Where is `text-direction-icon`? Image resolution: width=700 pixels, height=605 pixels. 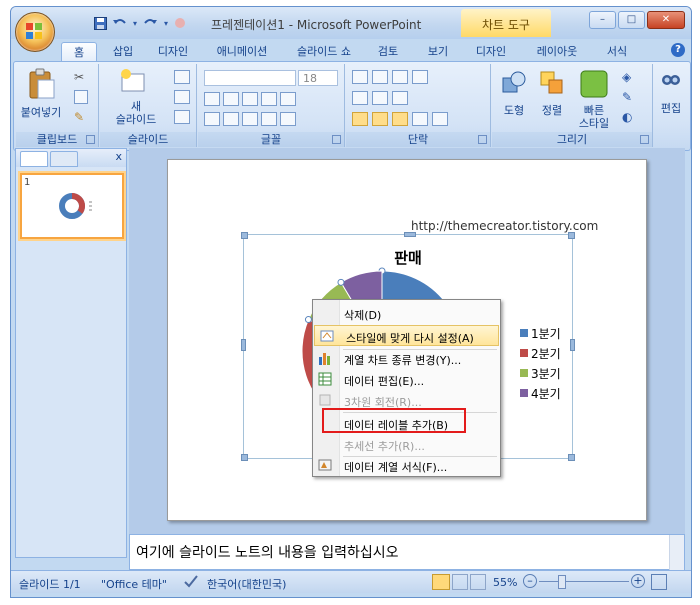 text-direction-icon is located at coordinates (420, 77).